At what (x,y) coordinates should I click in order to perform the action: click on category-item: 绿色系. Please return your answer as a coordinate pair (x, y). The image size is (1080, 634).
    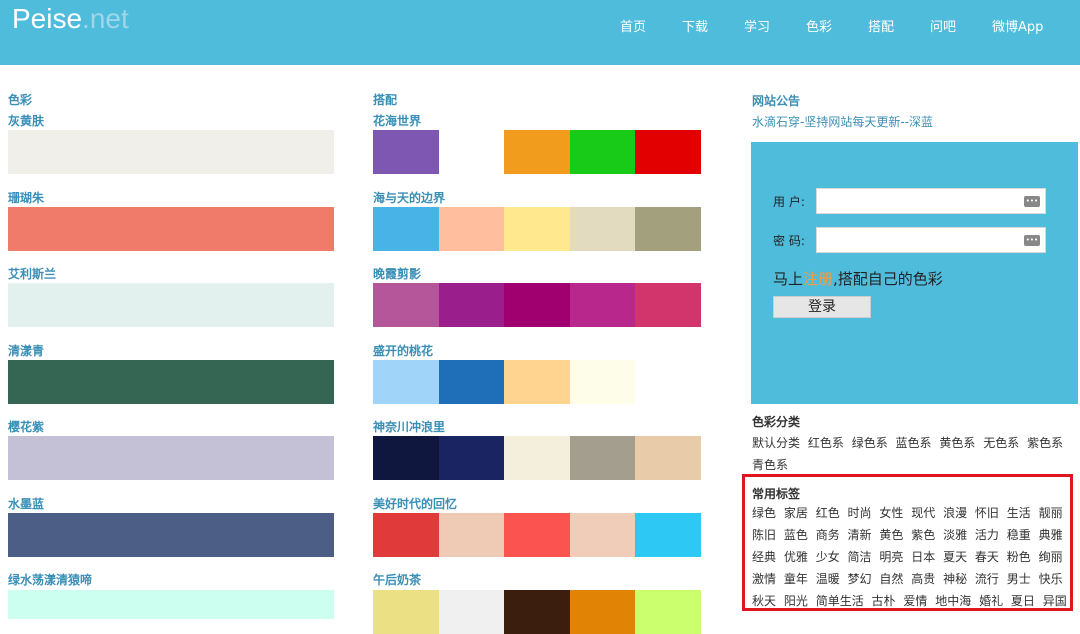
    Looking at the image, I should click on (870, 443).